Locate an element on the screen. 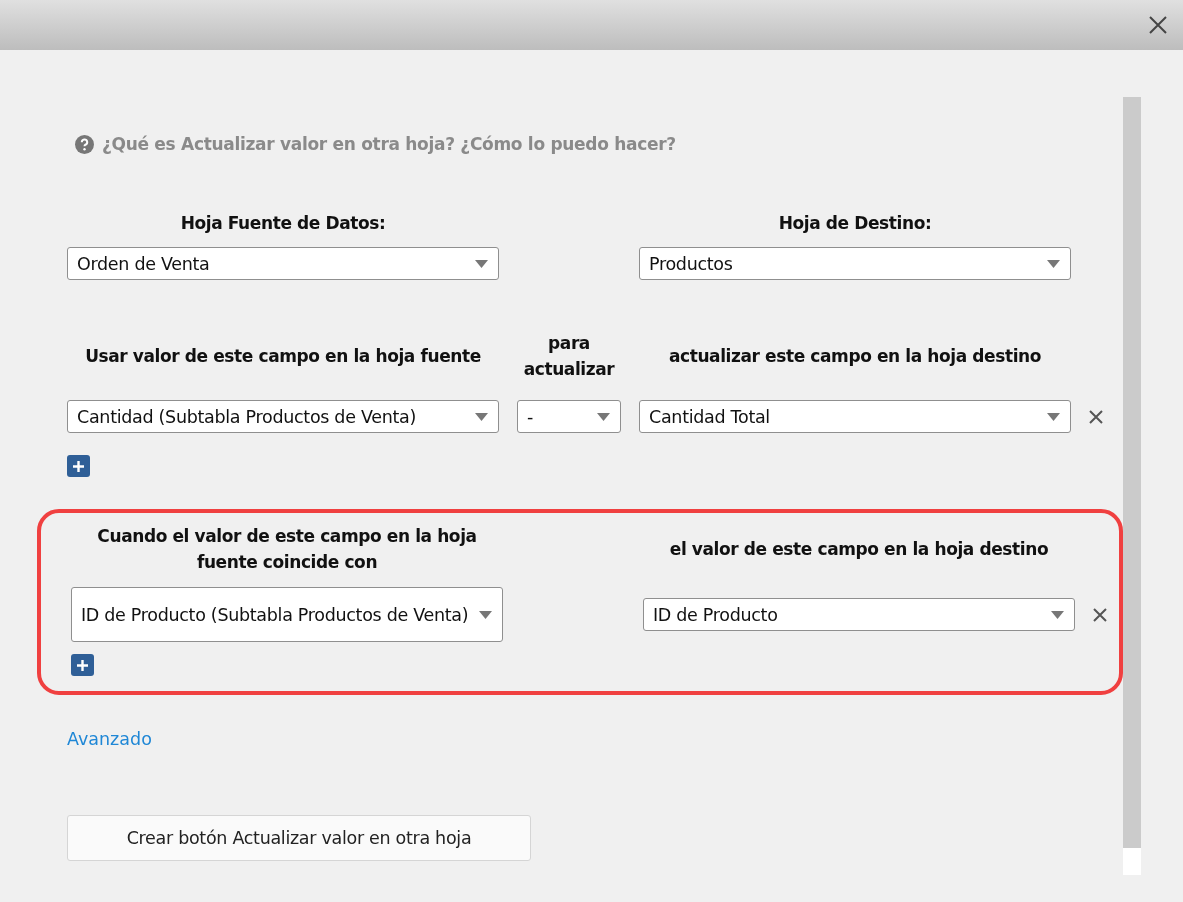 This screenshot has width=1183, height=902. dropdown: Cantidad (Subtabla Productos de Venta) is located at coordinates (283, 416).